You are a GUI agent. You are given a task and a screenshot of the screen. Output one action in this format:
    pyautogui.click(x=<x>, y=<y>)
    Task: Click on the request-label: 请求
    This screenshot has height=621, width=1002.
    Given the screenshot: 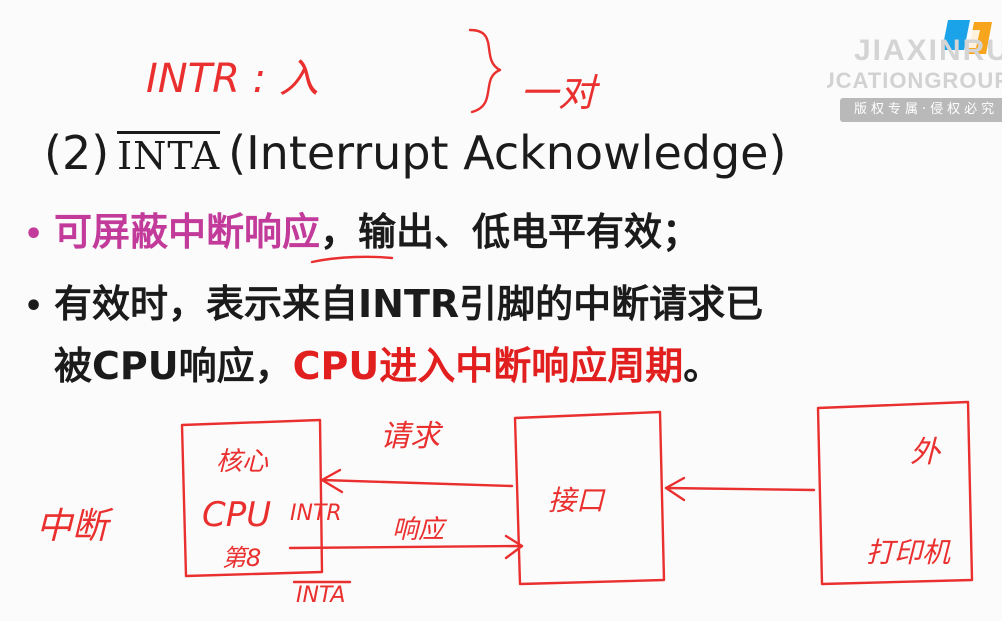 What is the action you would take?
    pyautogui.click(x=412, y=436)
    